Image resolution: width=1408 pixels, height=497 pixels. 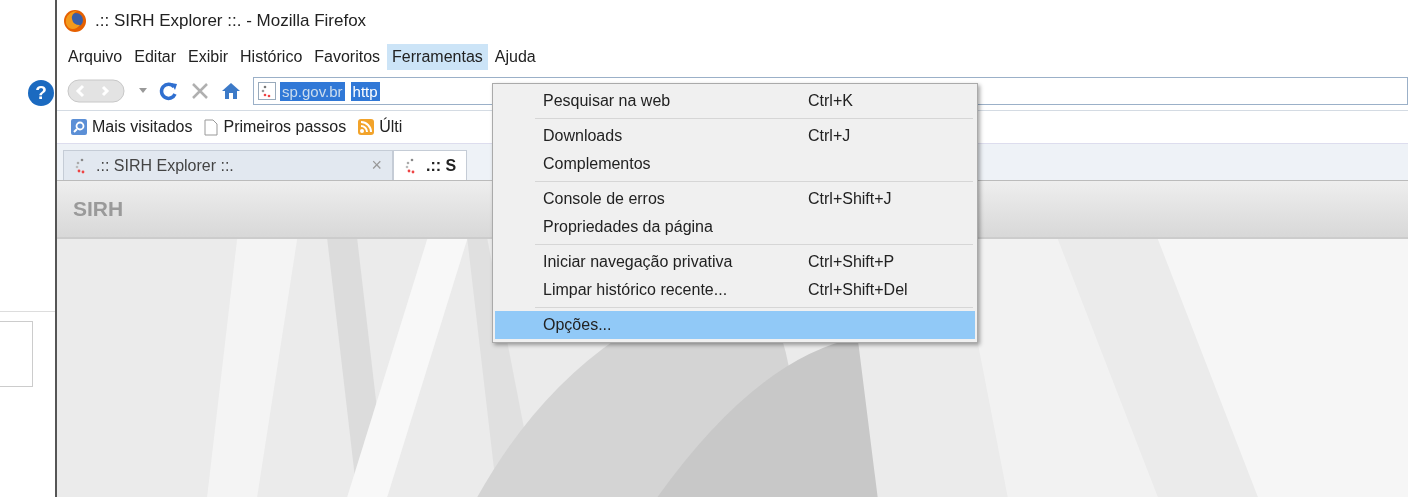 What do you see at coordinates (208, 57) in the screenshot?
I see `menu-bar-item: Exibir` at bounding box center [208, 57].